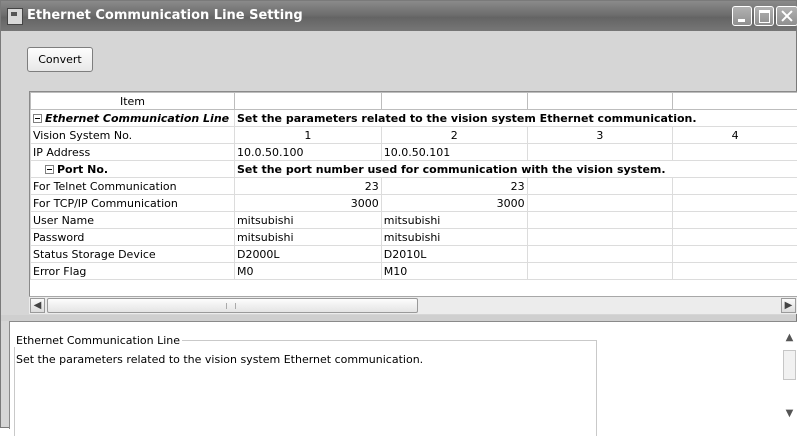  Describe the element at coordinates (789, 413) in the screenshot. I see `arrow-down-icon: ▼` at that location.